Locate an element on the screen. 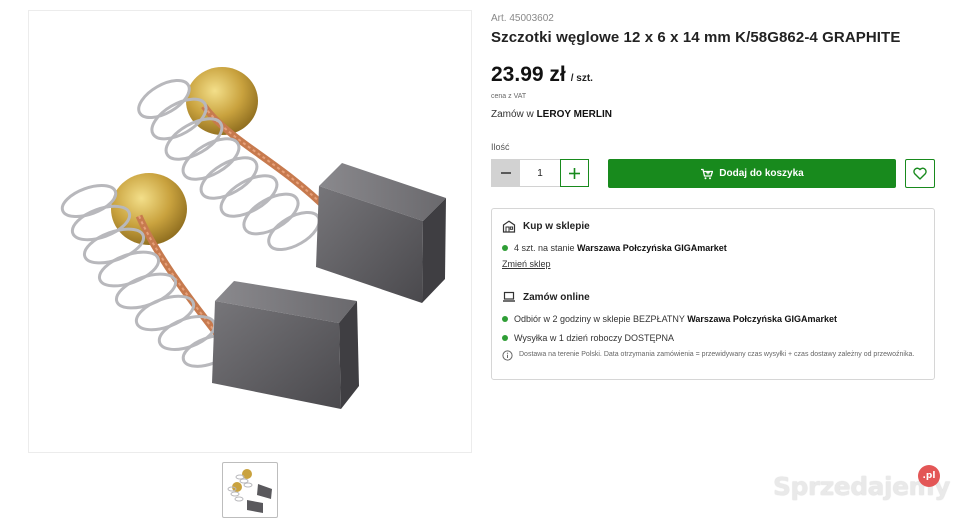 The width and height of the screenshot is (960, 521). carbon-brushes-thumbnail is located at coordinates (249, 491).